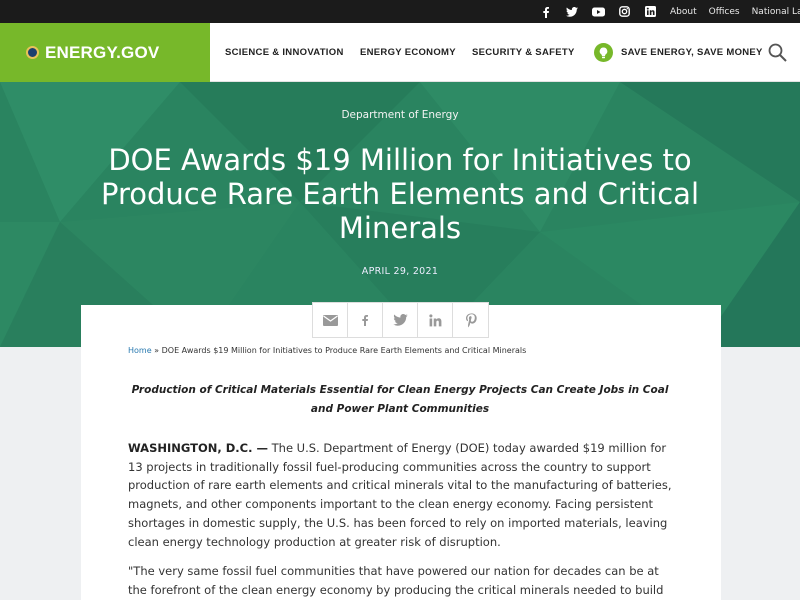  I want to click on share-facebook-icon, so click(365, 320).